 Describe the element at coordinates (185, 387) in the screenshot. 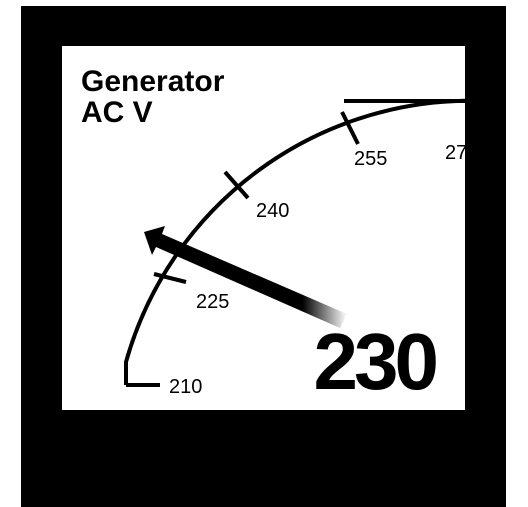

I see `gauge-tick-label-210: 210` at that location.